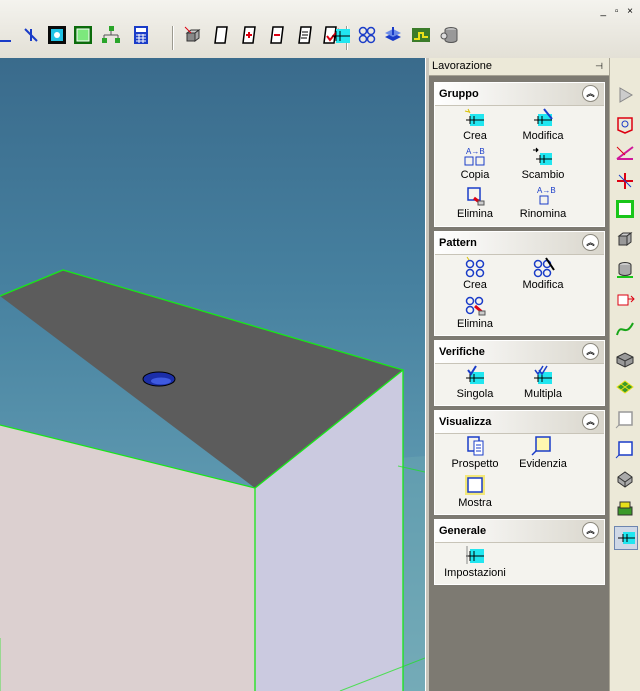 Image resolution: width=640 pixels, height=691 pixels. What do you see at coordinates (625, 419) in the screenshot?
I see `frame-gray-icon` at bounding box center [625, 419].